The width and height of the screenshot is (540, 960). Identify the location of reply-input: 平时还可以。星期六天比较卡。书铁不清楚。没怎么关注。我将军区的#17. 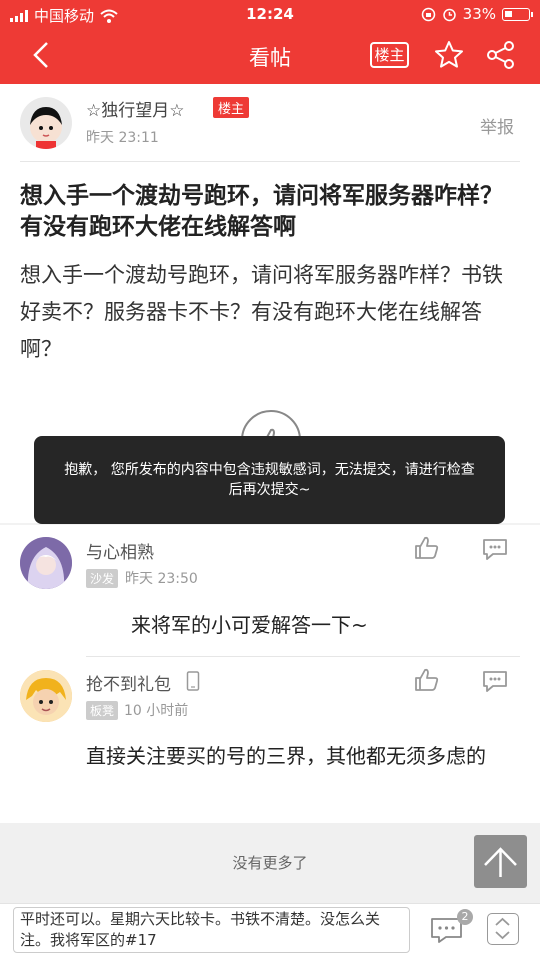
(211, 930).